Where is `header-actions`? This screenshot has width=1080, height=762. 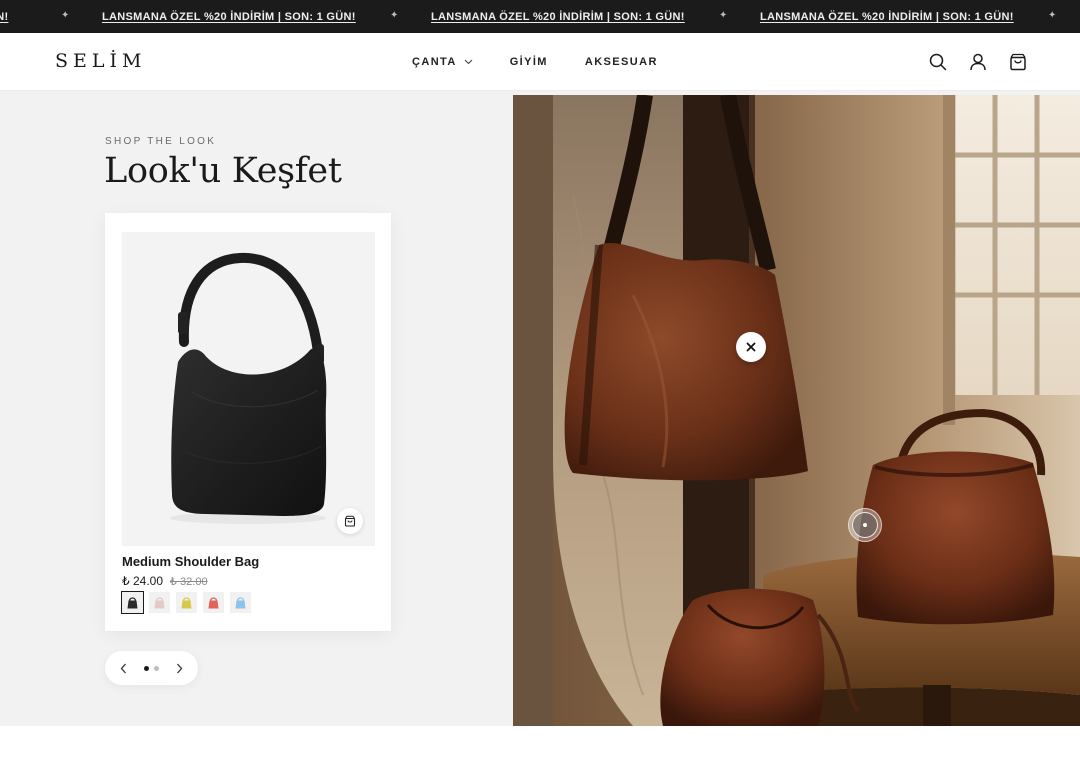 header-actions is located at coordinates (978, 62).